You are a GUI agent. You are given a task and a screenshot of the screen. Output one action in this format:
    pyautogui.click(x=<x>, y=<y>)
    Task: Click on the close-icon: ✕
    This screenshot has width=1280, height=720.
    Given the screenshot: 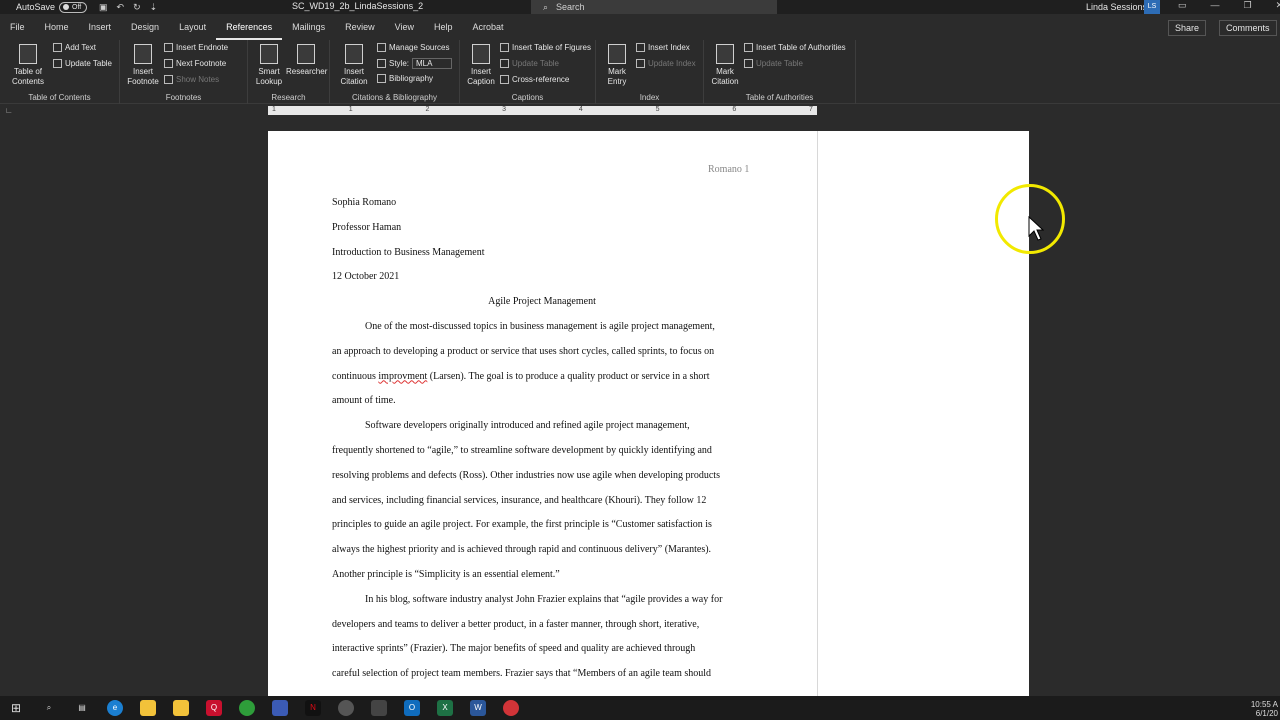 What is the action you would take?
    pyautogui.click(x=1278, y=5)
    